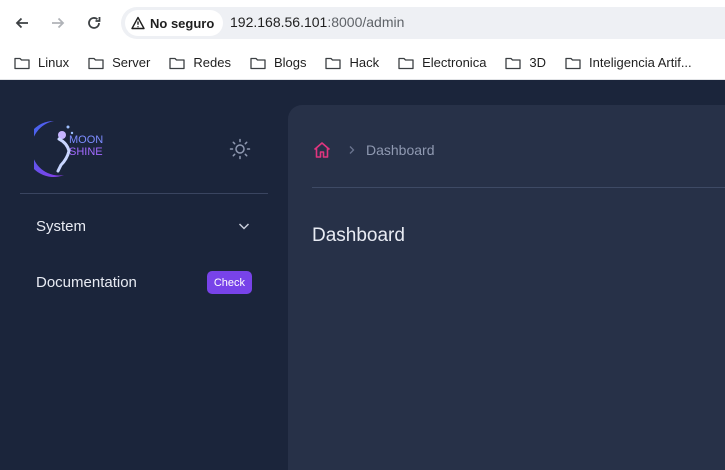  I want to click on logo-text-moon: MOON, so click(86, 140).